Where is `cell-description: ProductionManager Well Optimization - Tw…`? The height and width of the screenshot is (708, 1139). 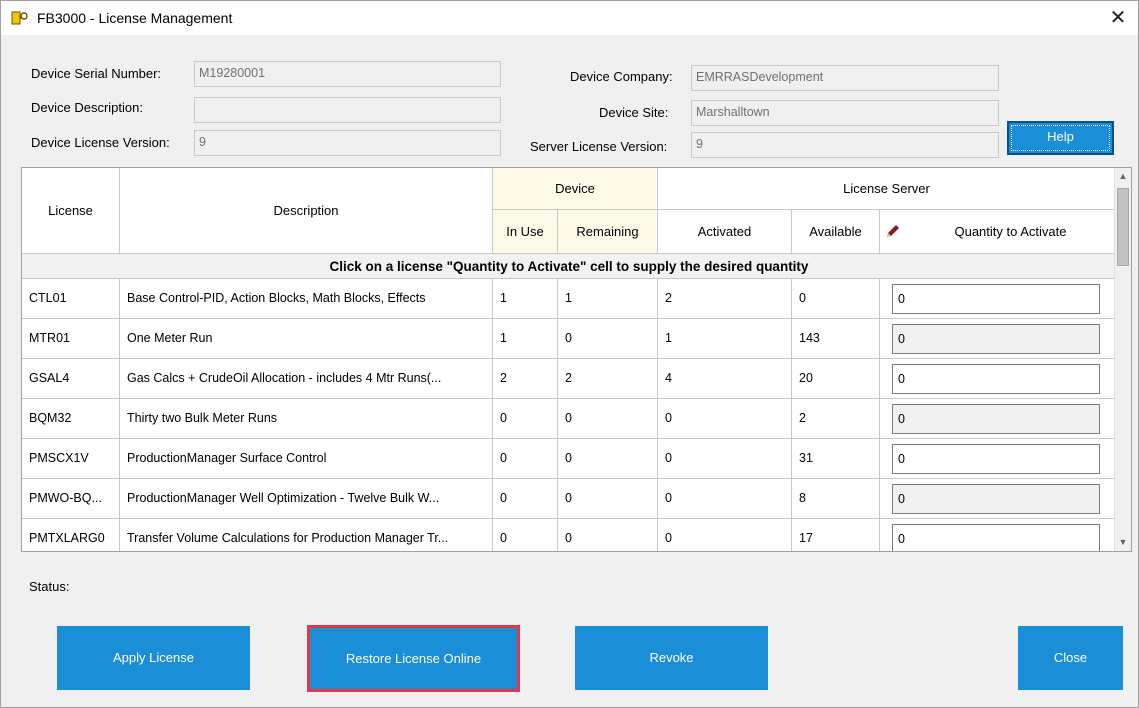
cell-description: ProductionManager Well Optimization - Tw… is located at coordinates (306, 498).